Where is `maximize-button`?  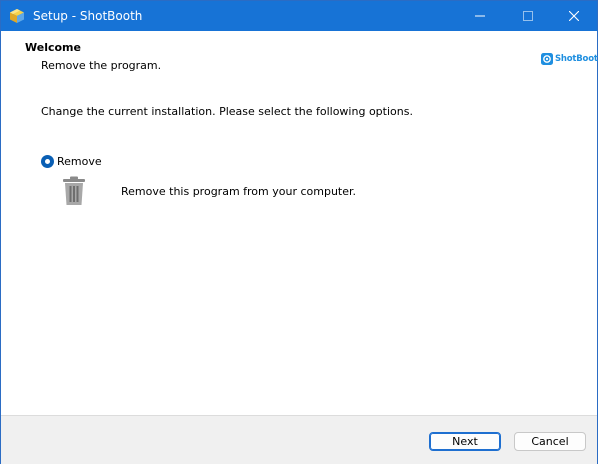 maximize-button is located at coordinates (528, 16).